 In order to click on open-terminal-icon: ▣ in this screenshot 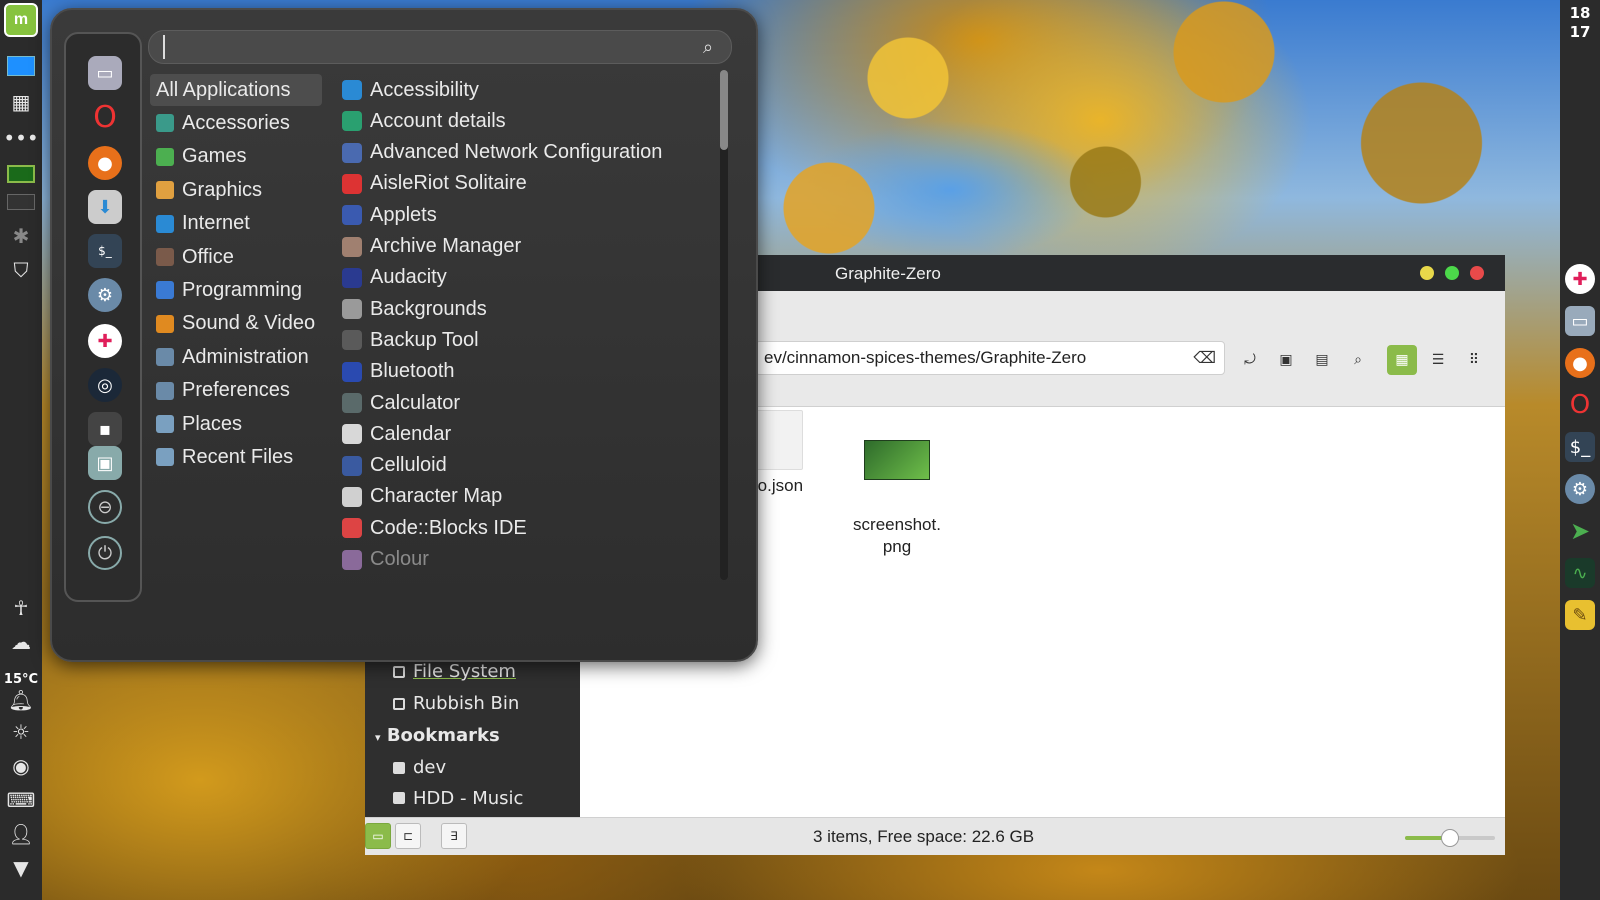, I will do `click(1286, 360)`.